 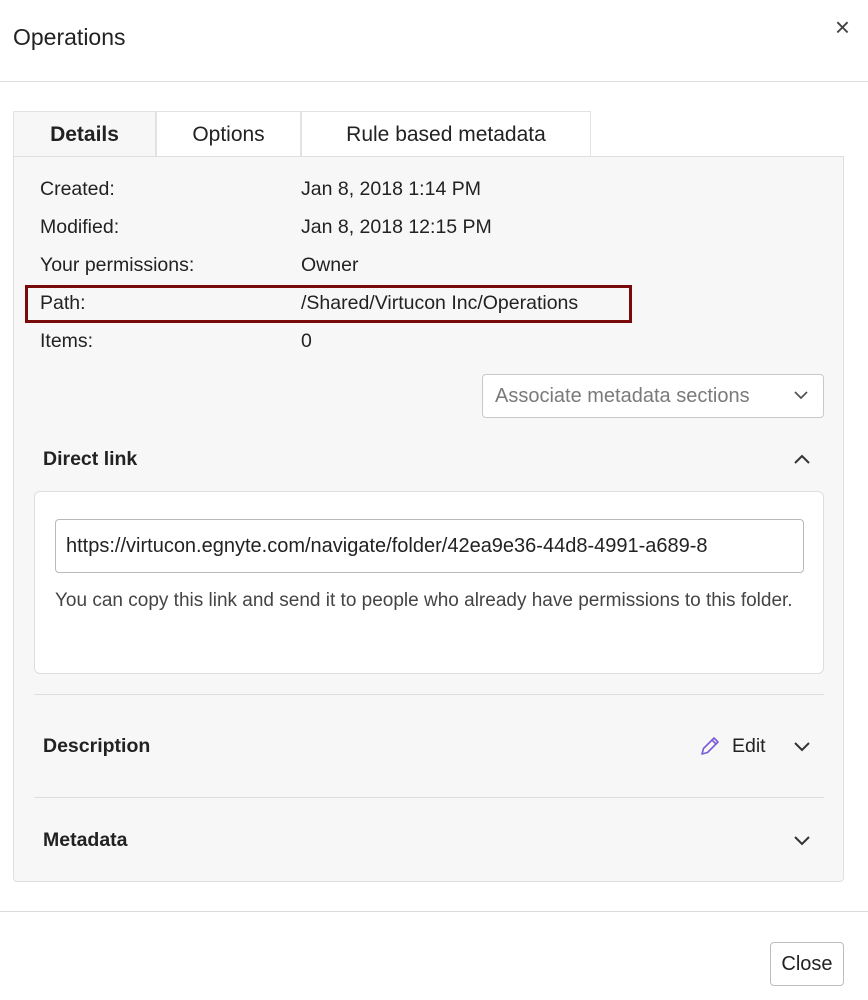 I want to click on created-value: Jan 8, 2018 1:14 PM, so click(x=391, y=189).